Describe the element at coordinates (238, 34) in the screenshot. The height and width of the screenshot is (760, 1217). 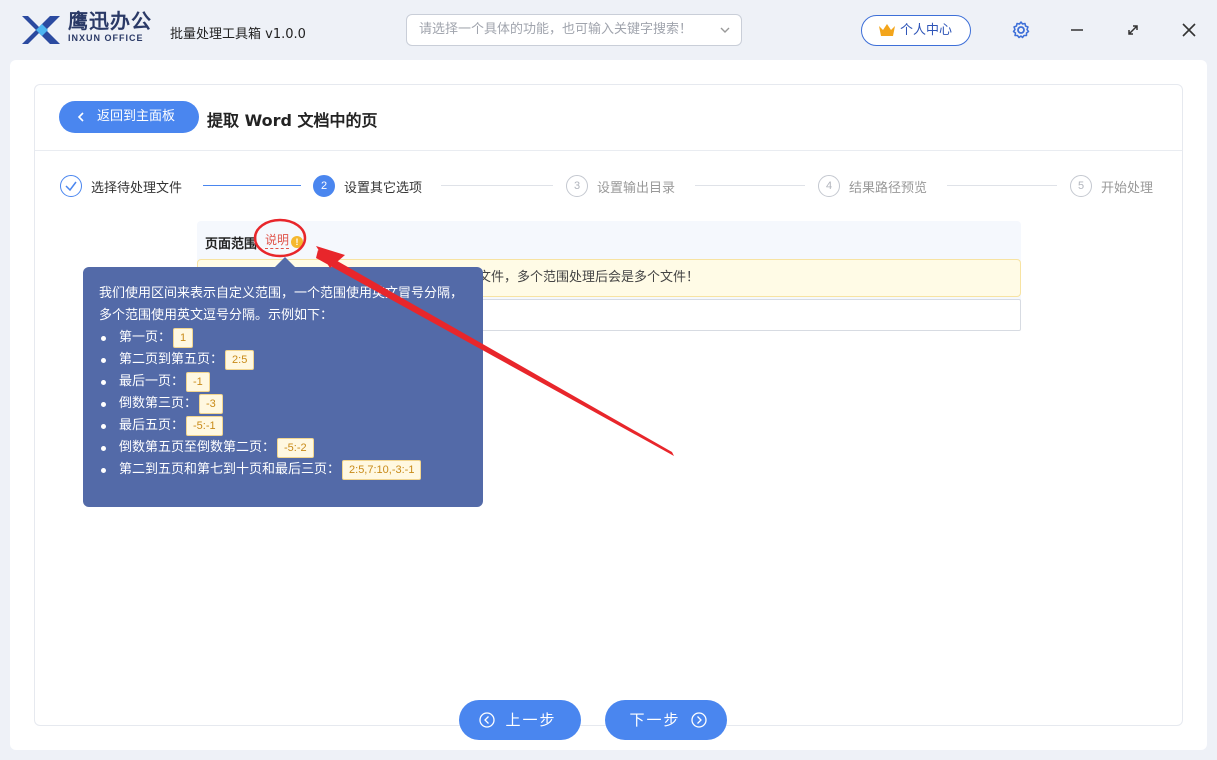
I see `app-name: 批量处理工具箱 v1.0.0` at that location.